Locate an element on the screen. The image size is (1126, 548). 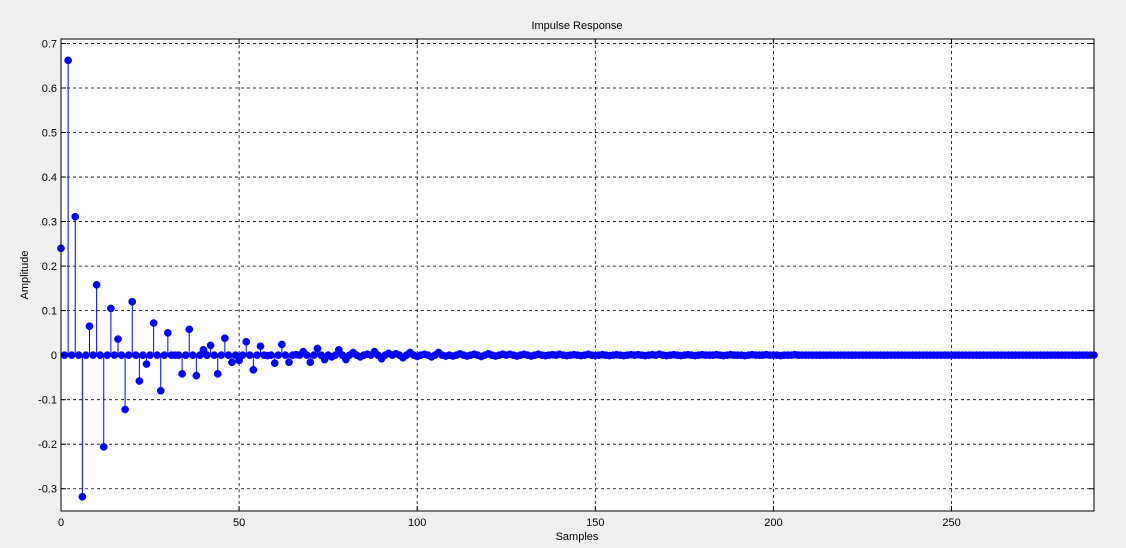
y-tick-label: -0.2 is located at coordinates (47, 445).